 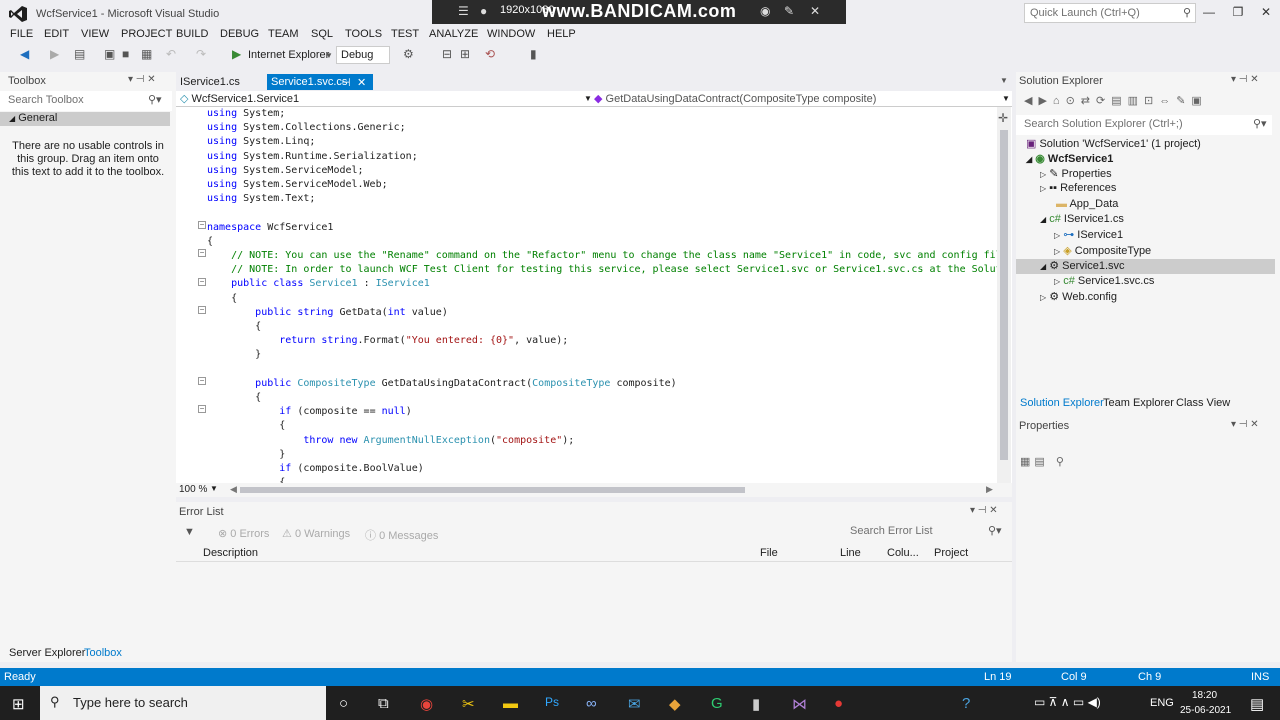 What do you see at coordinates (769, 553) in the screenshot?
I see `column-file: File` at bounding box center [769, 553].